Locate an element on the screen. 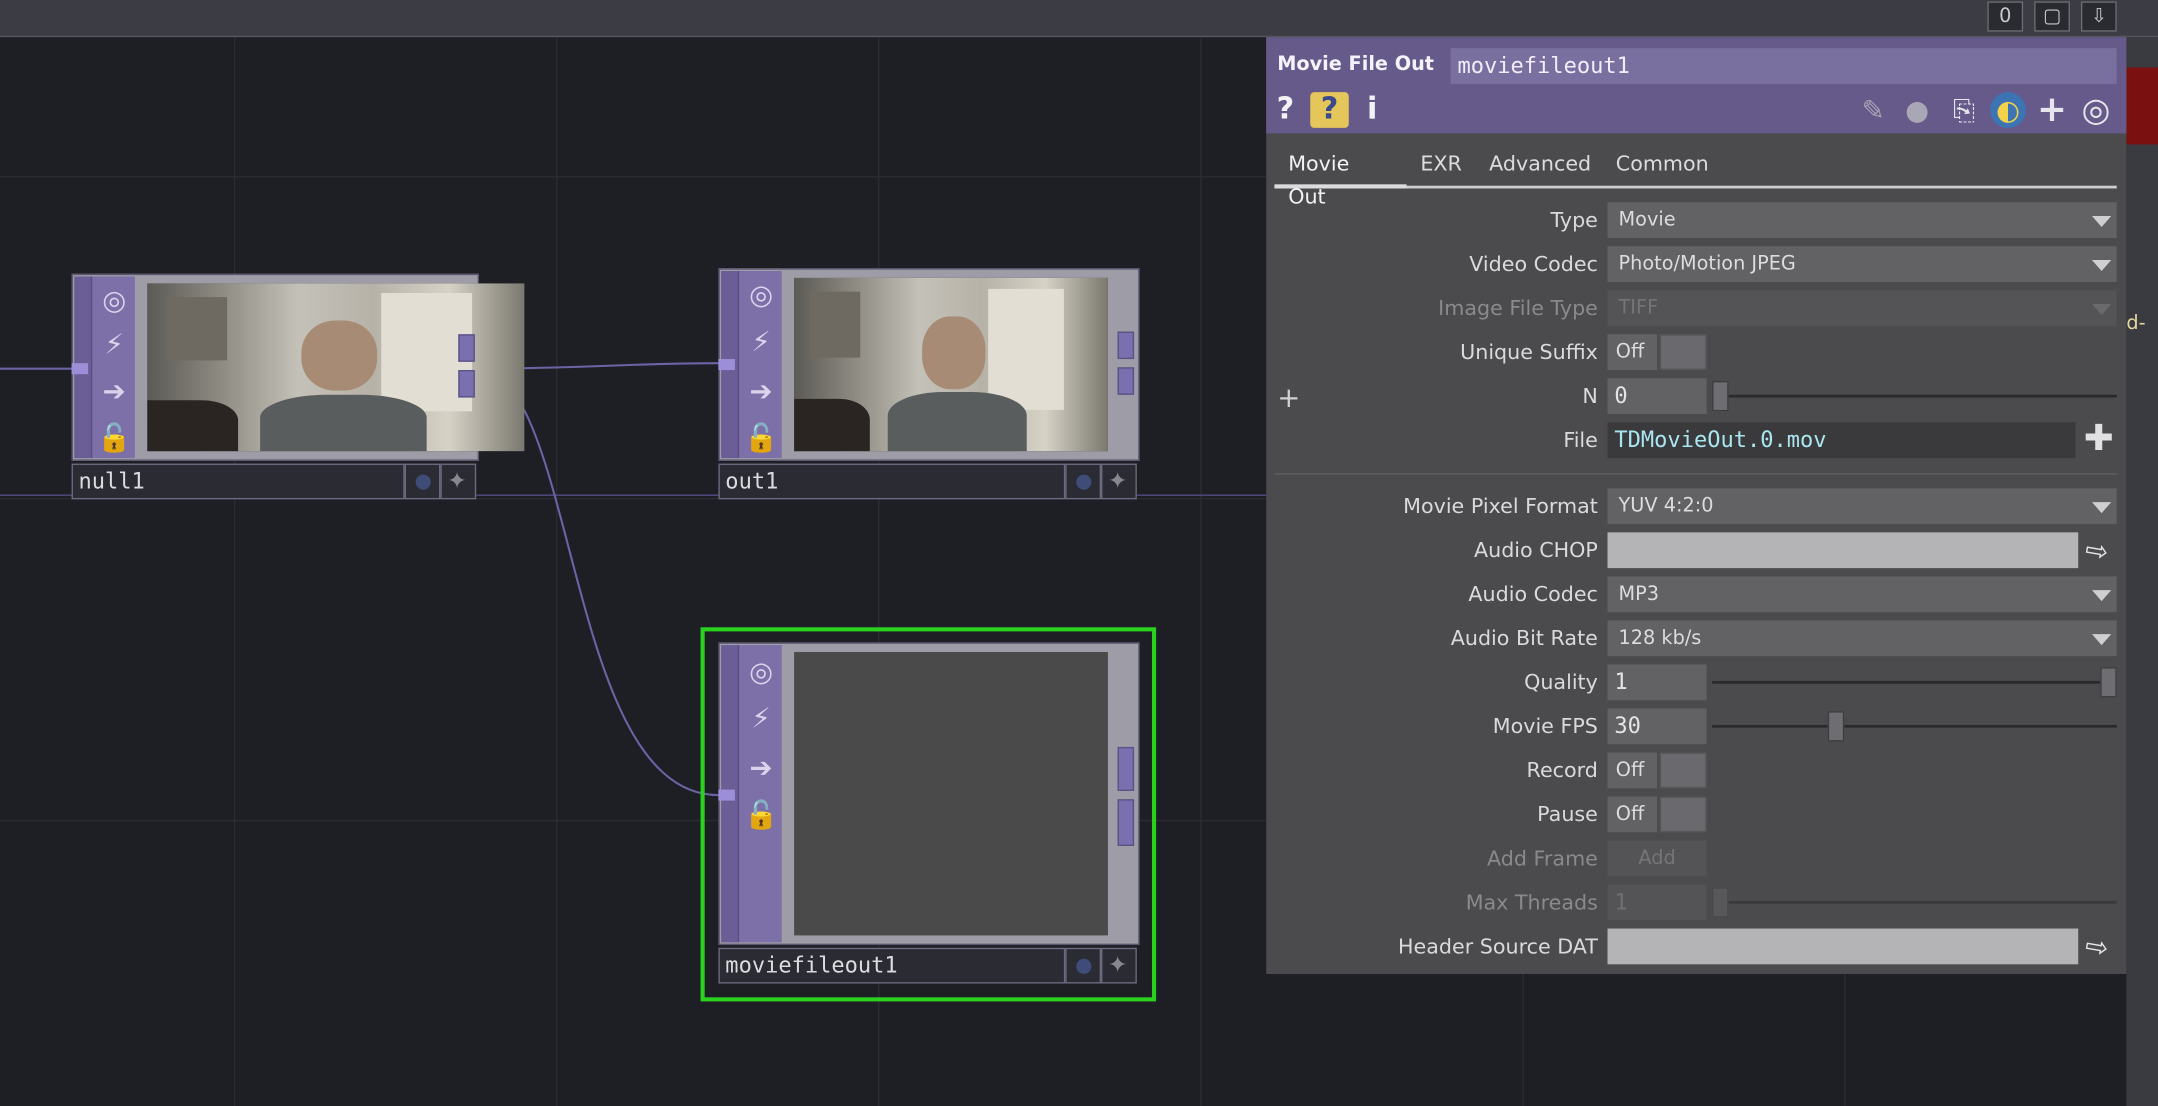 The image size is (2158, 1106). python-help-icon: ? is located at coordinates (1329, 110).